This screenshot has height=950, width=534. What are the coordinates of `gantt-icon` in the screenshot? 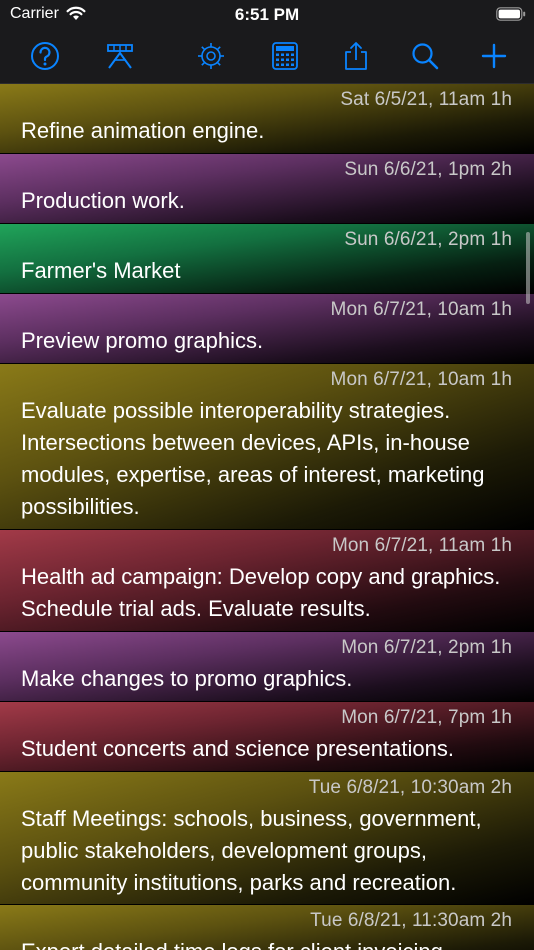 It's located at (120, 56).